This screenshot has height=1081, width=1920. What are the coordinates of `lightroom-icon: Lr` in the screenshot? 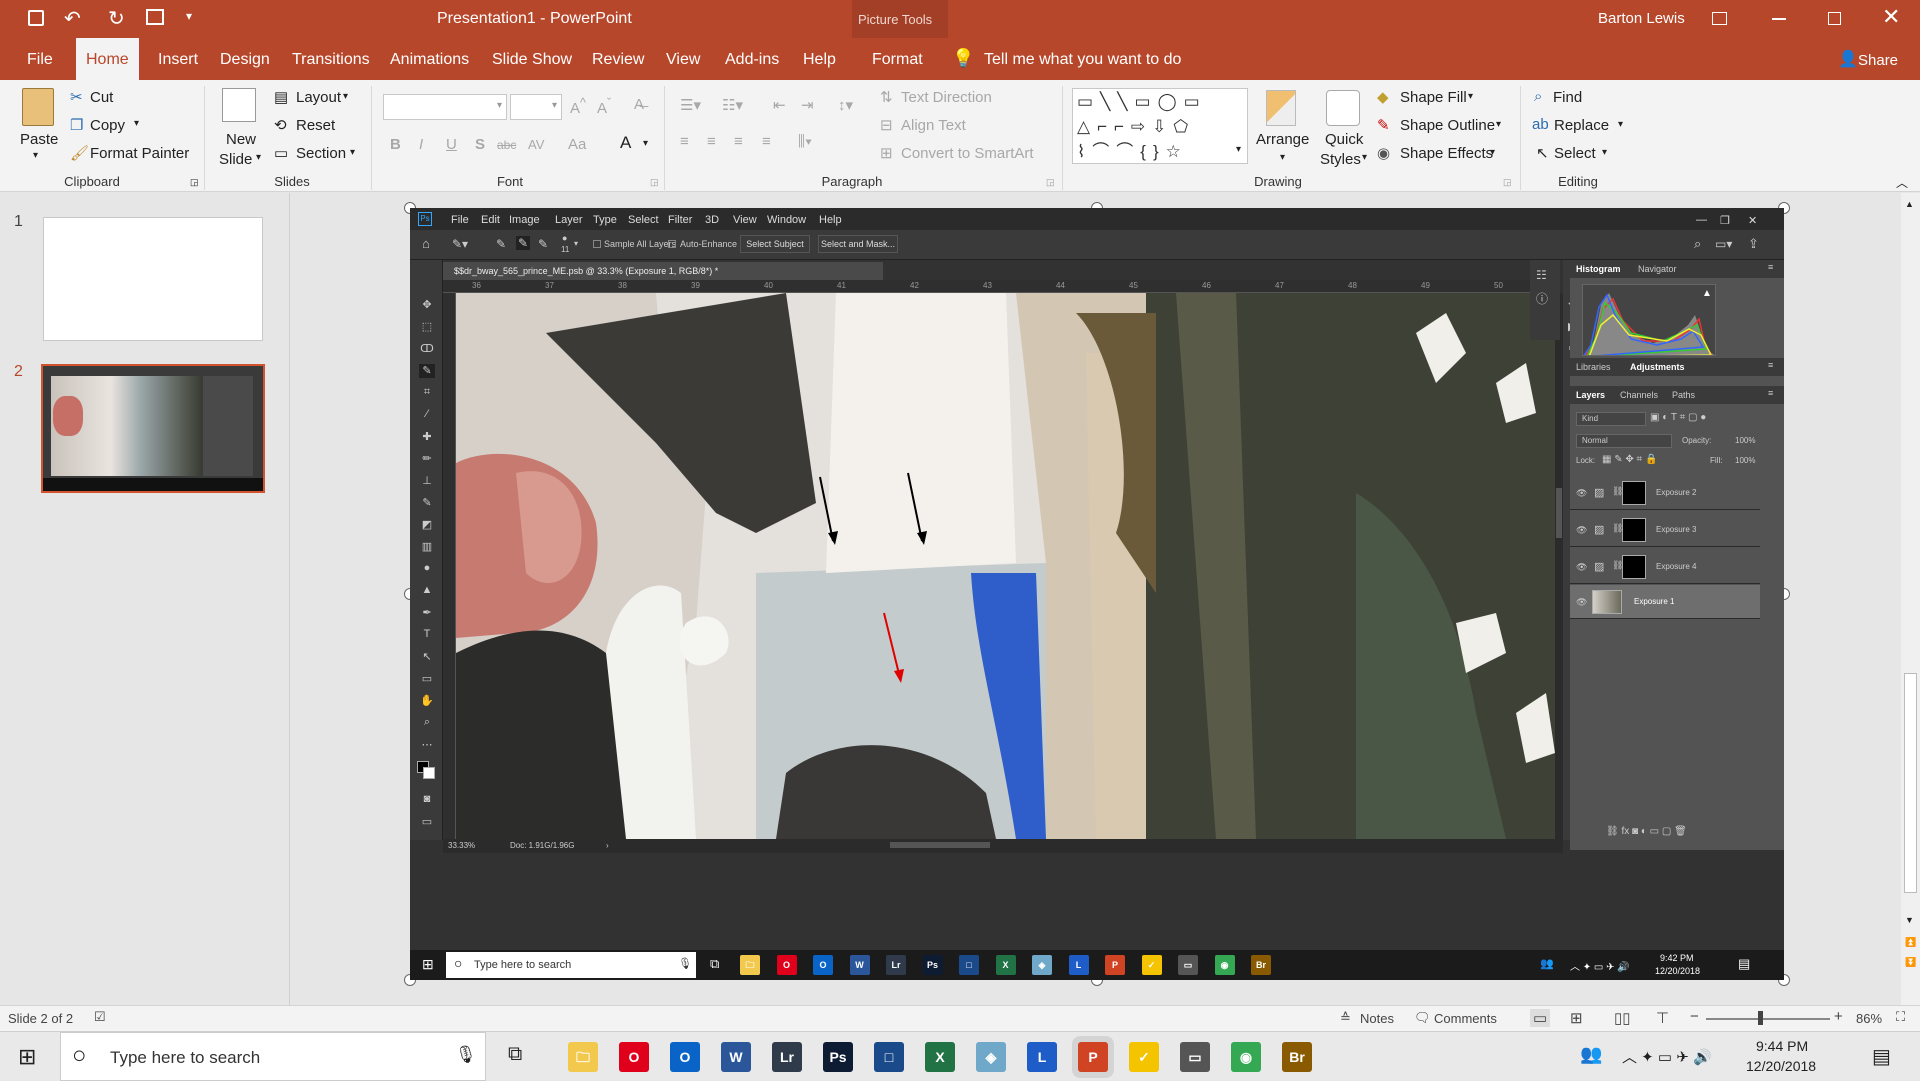 It's located at (896, 965).